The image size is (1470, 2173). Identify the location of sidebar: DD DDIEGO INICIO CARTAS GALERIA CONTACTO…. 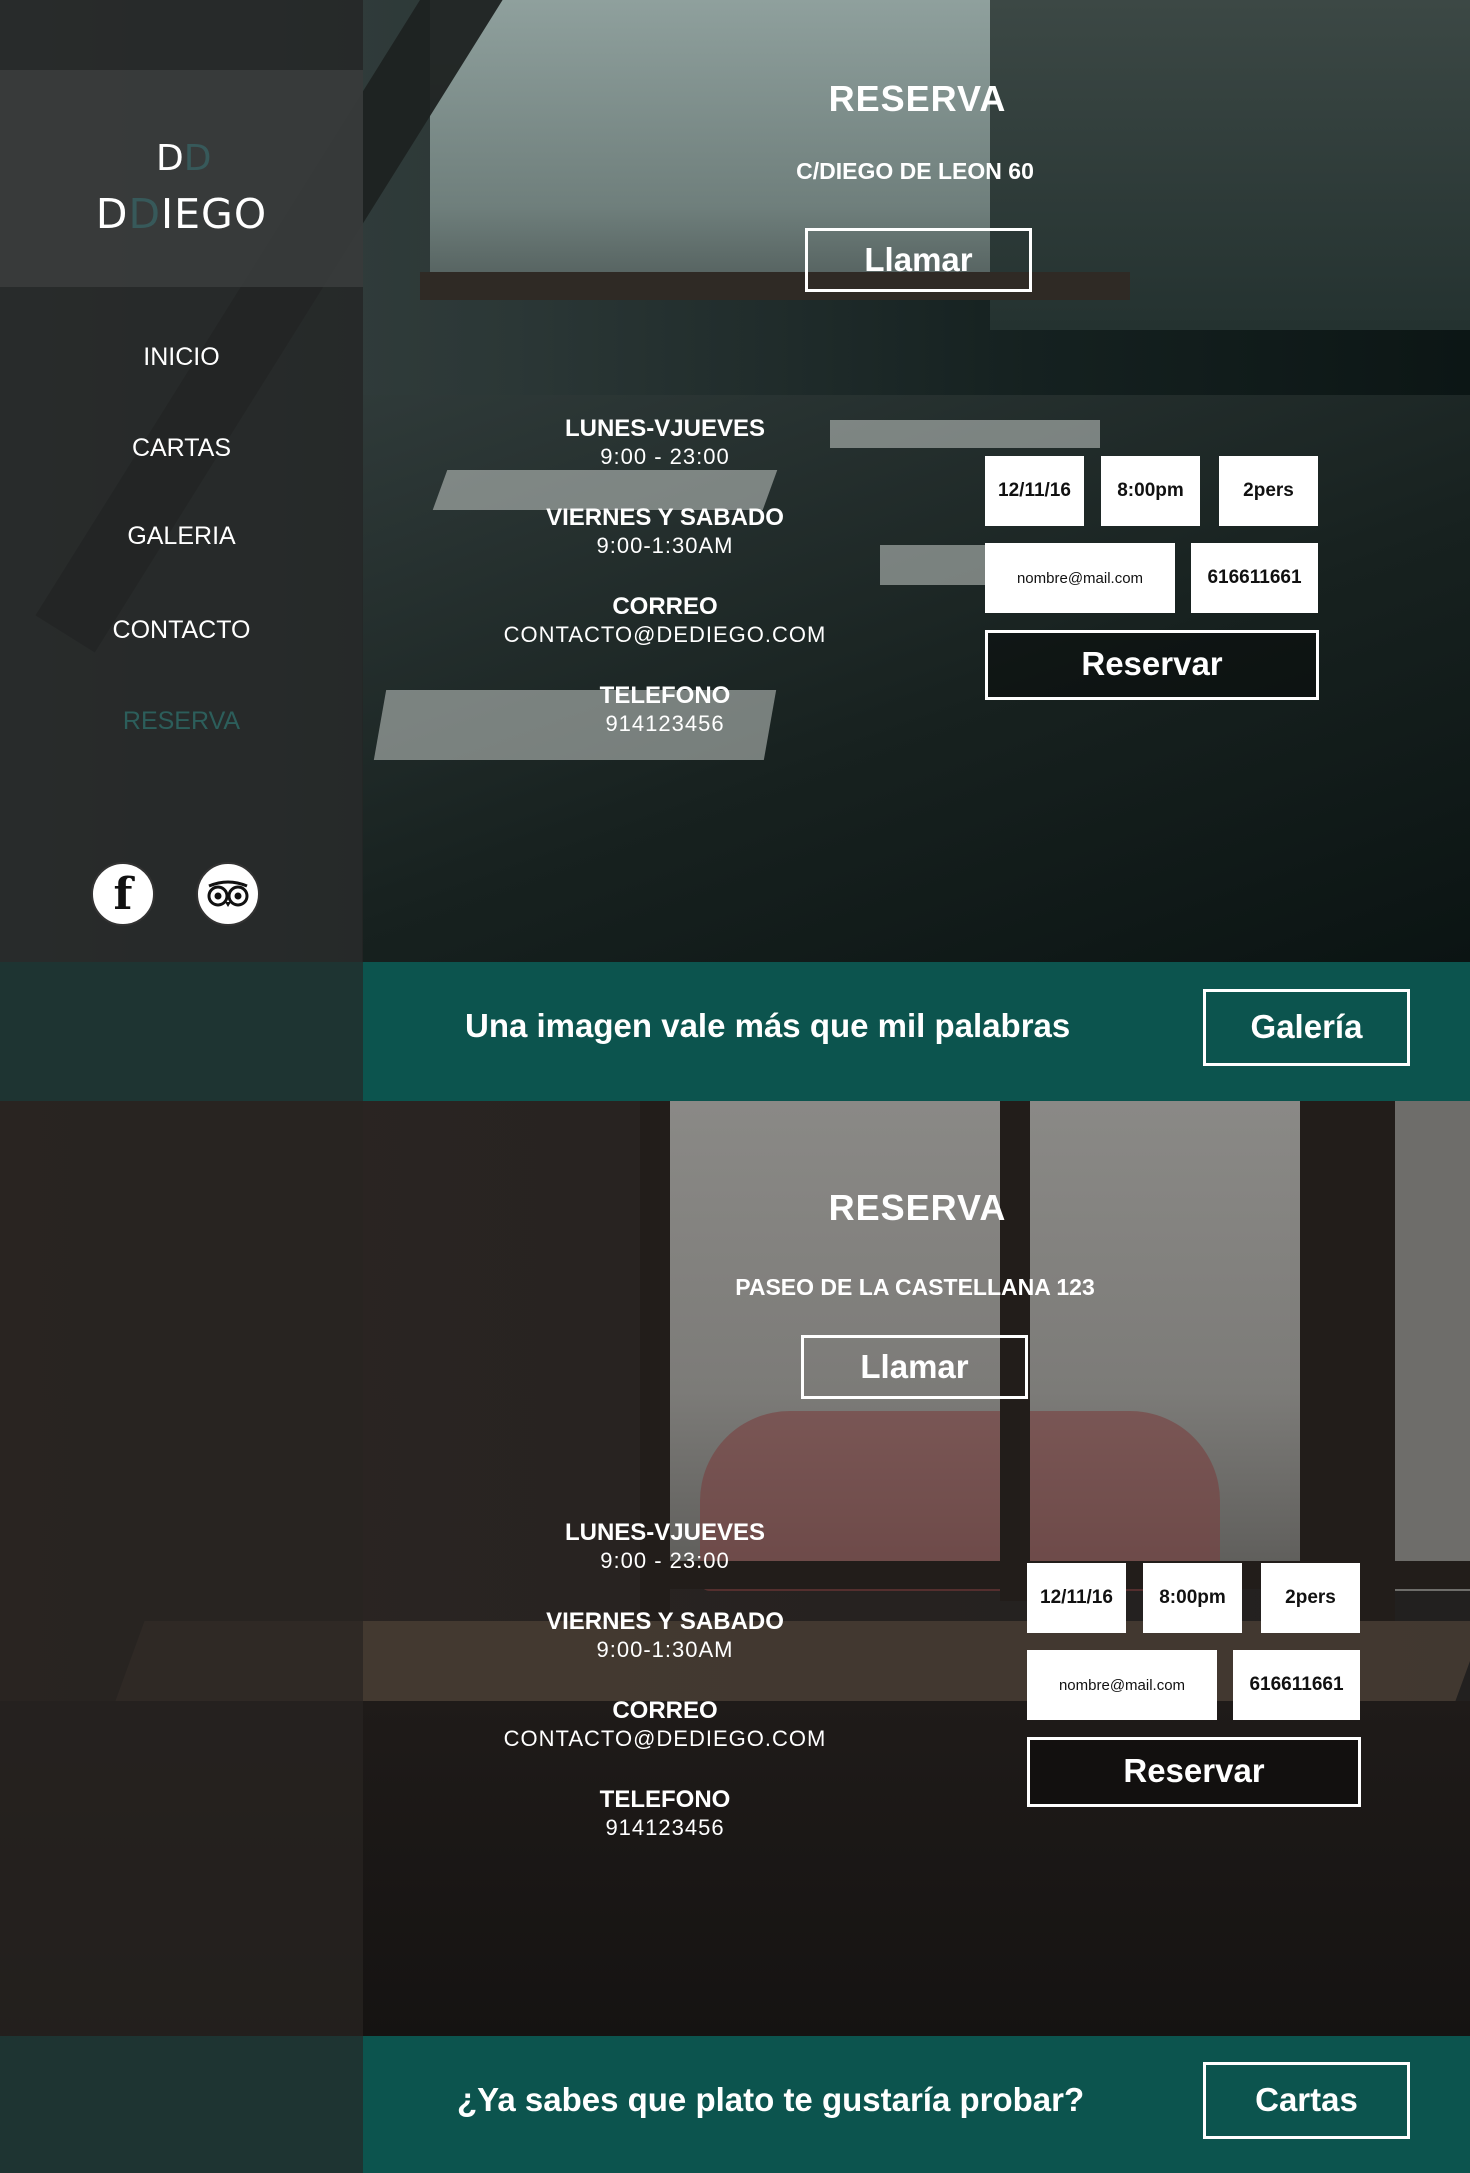
(181, 481).